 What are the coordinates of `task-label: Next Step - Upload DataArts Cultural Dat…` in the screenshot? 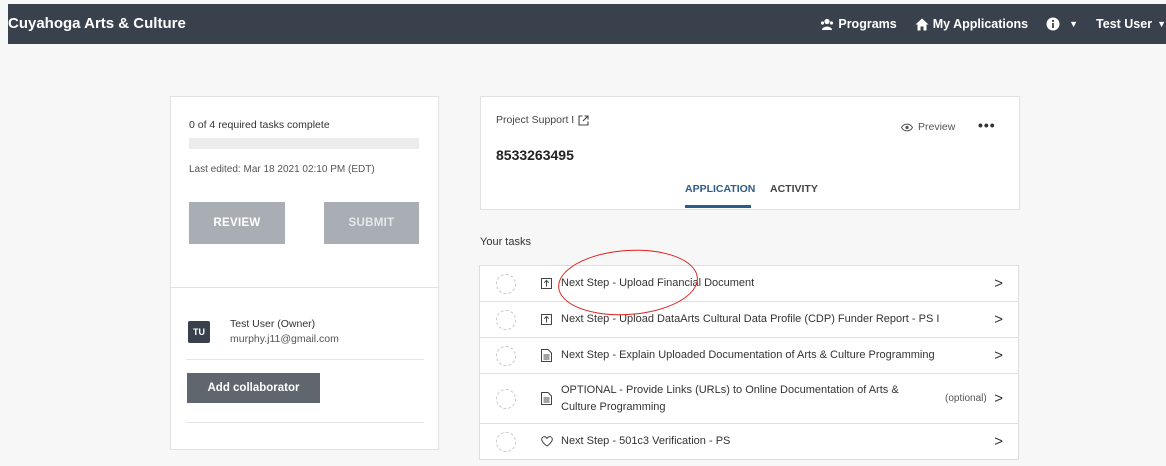 It's located at (750, 319).